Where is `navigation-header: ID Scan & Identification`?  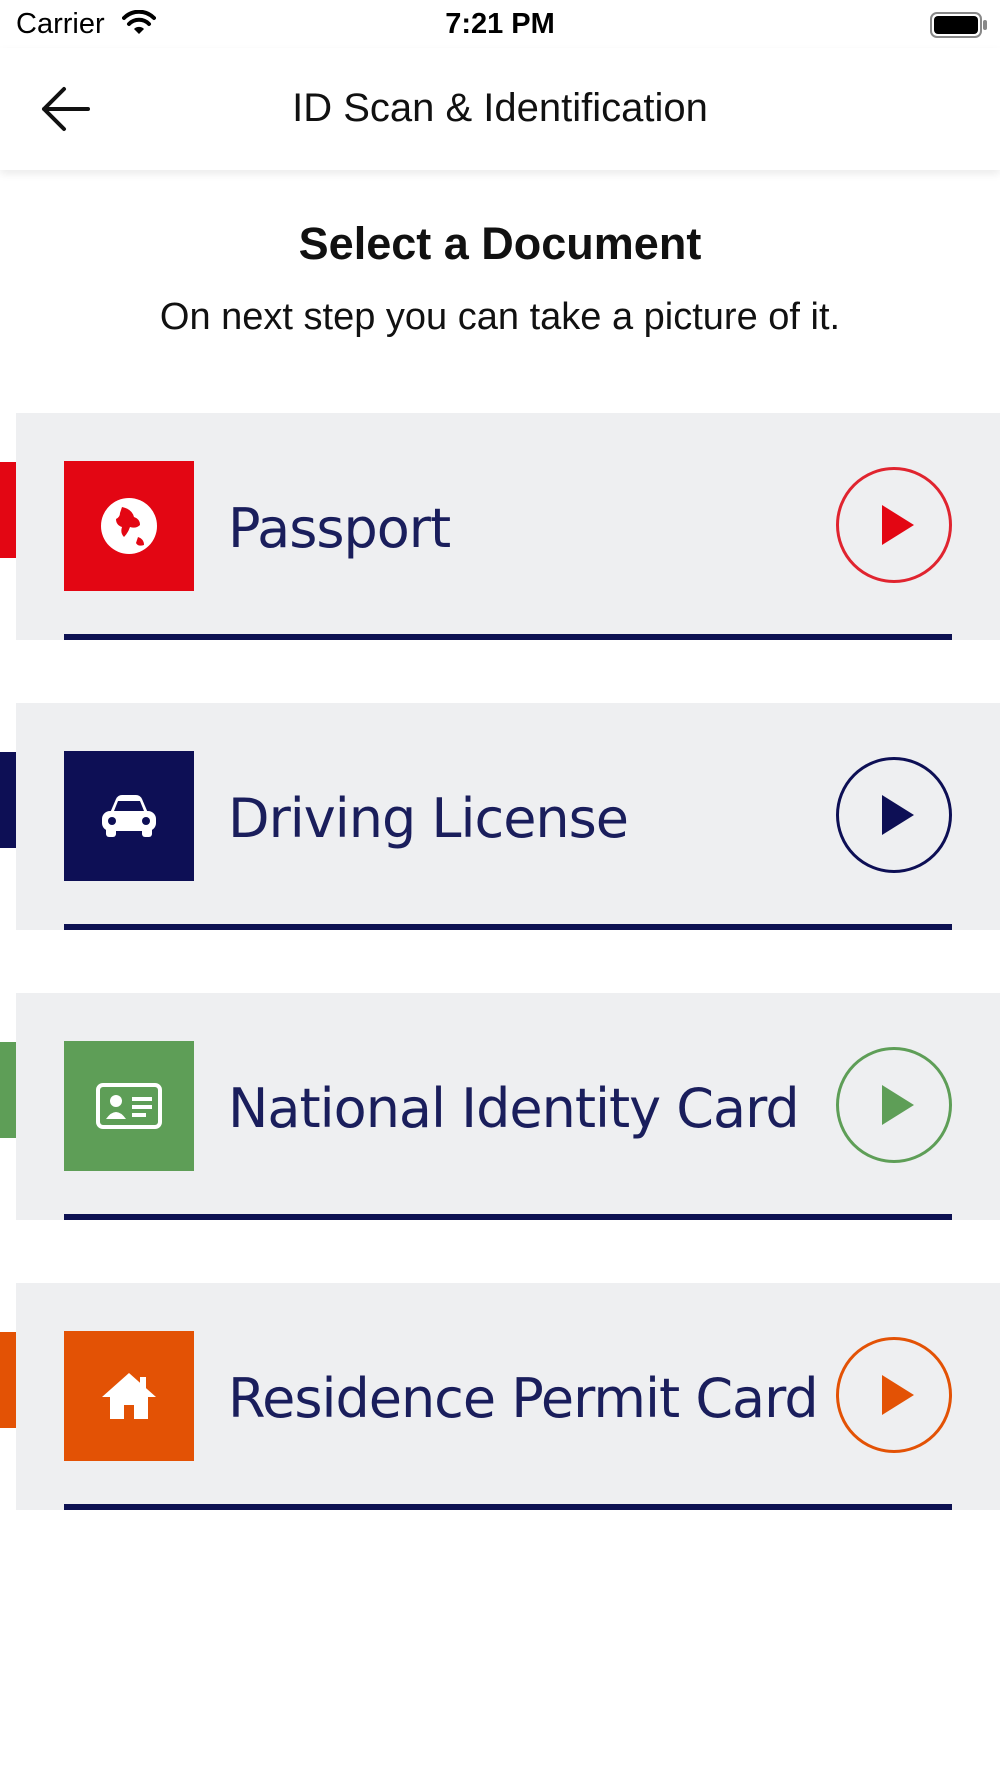
navigation-header: ID Scan & Identification is located at coordinates (500, 109).